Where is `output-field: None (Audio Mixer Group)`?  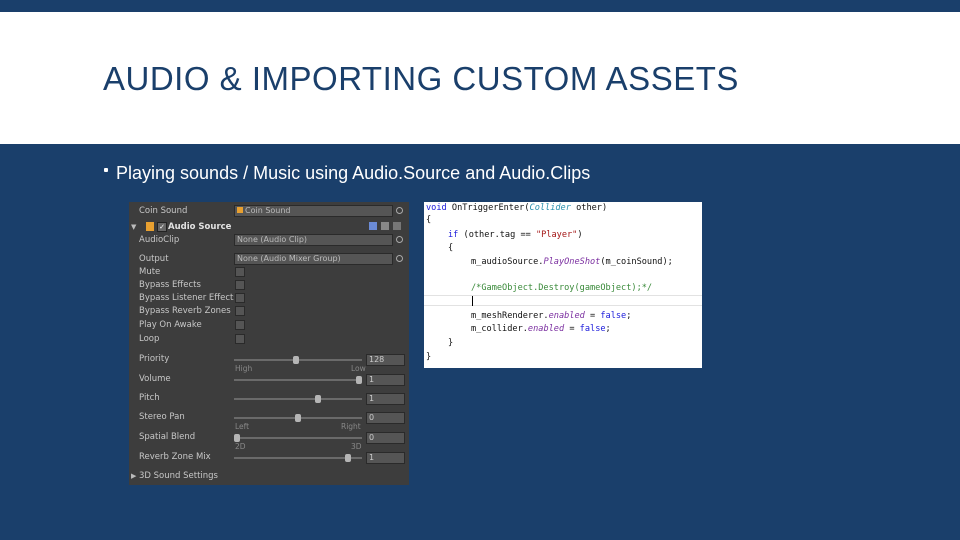 output-field: None (Audio Mixer Group) is located at coordinates (313, 259).